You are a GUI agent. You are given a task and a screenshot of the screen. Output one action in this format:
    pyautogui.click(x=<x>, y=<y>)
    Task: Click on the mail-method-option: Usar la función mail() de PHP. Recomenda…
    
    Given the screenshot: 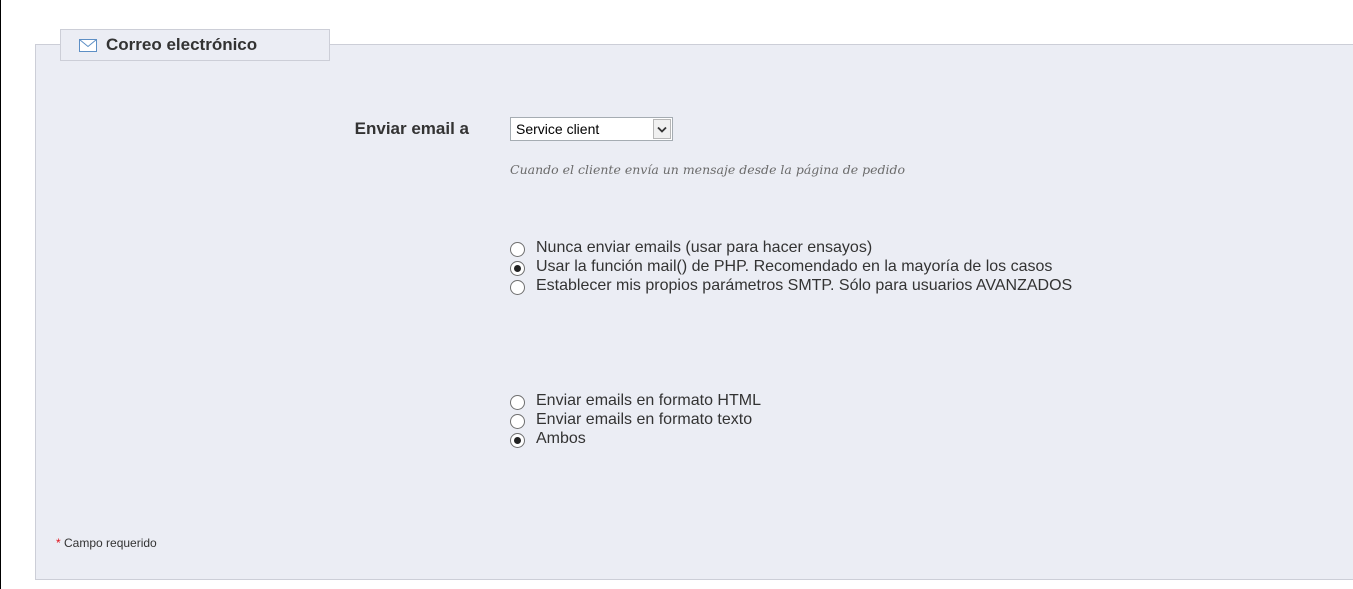 What is the action you would take?
    pyautogui.click(x=791, y=266)
    